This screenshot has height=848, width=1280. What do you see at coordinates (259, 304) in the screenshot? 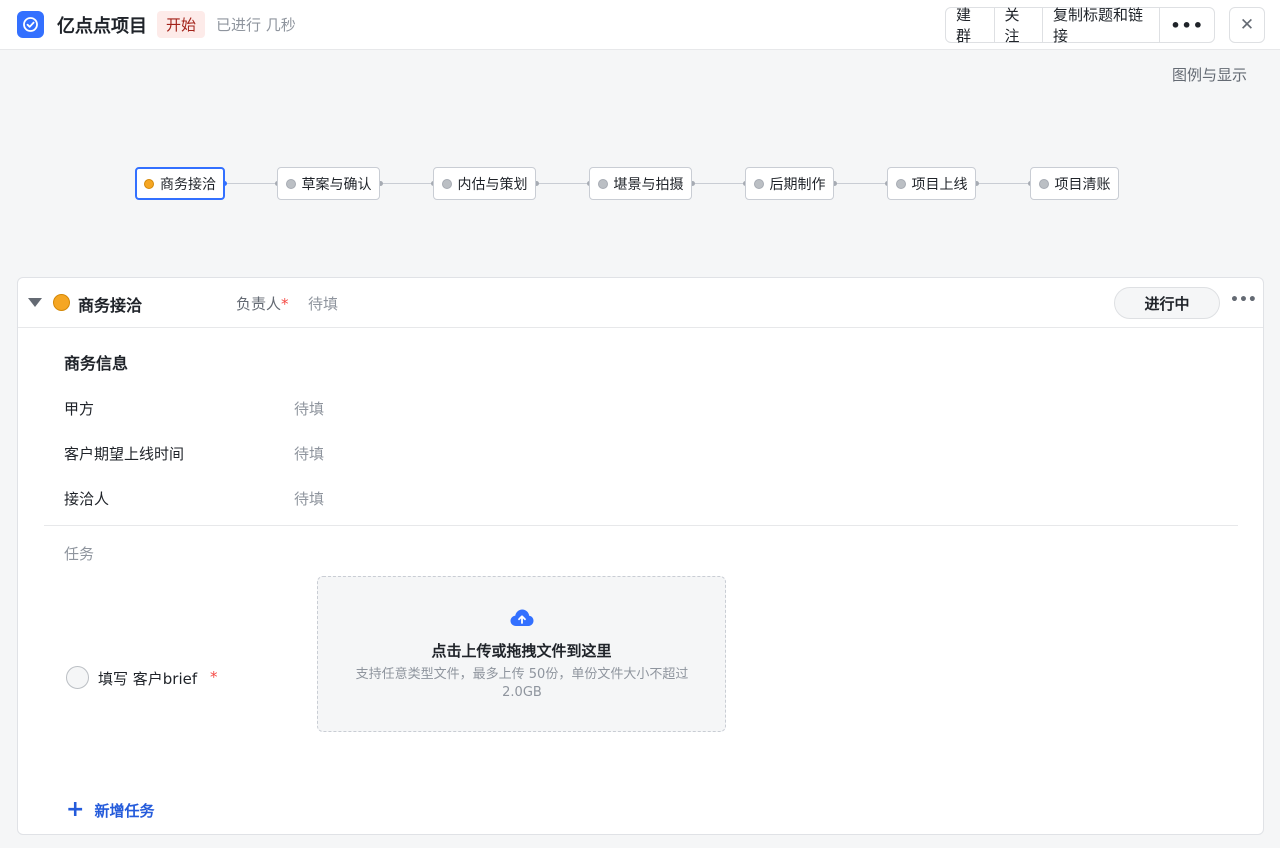
I see `owner-label-text: 负责人` at bounding box center [259, 304].